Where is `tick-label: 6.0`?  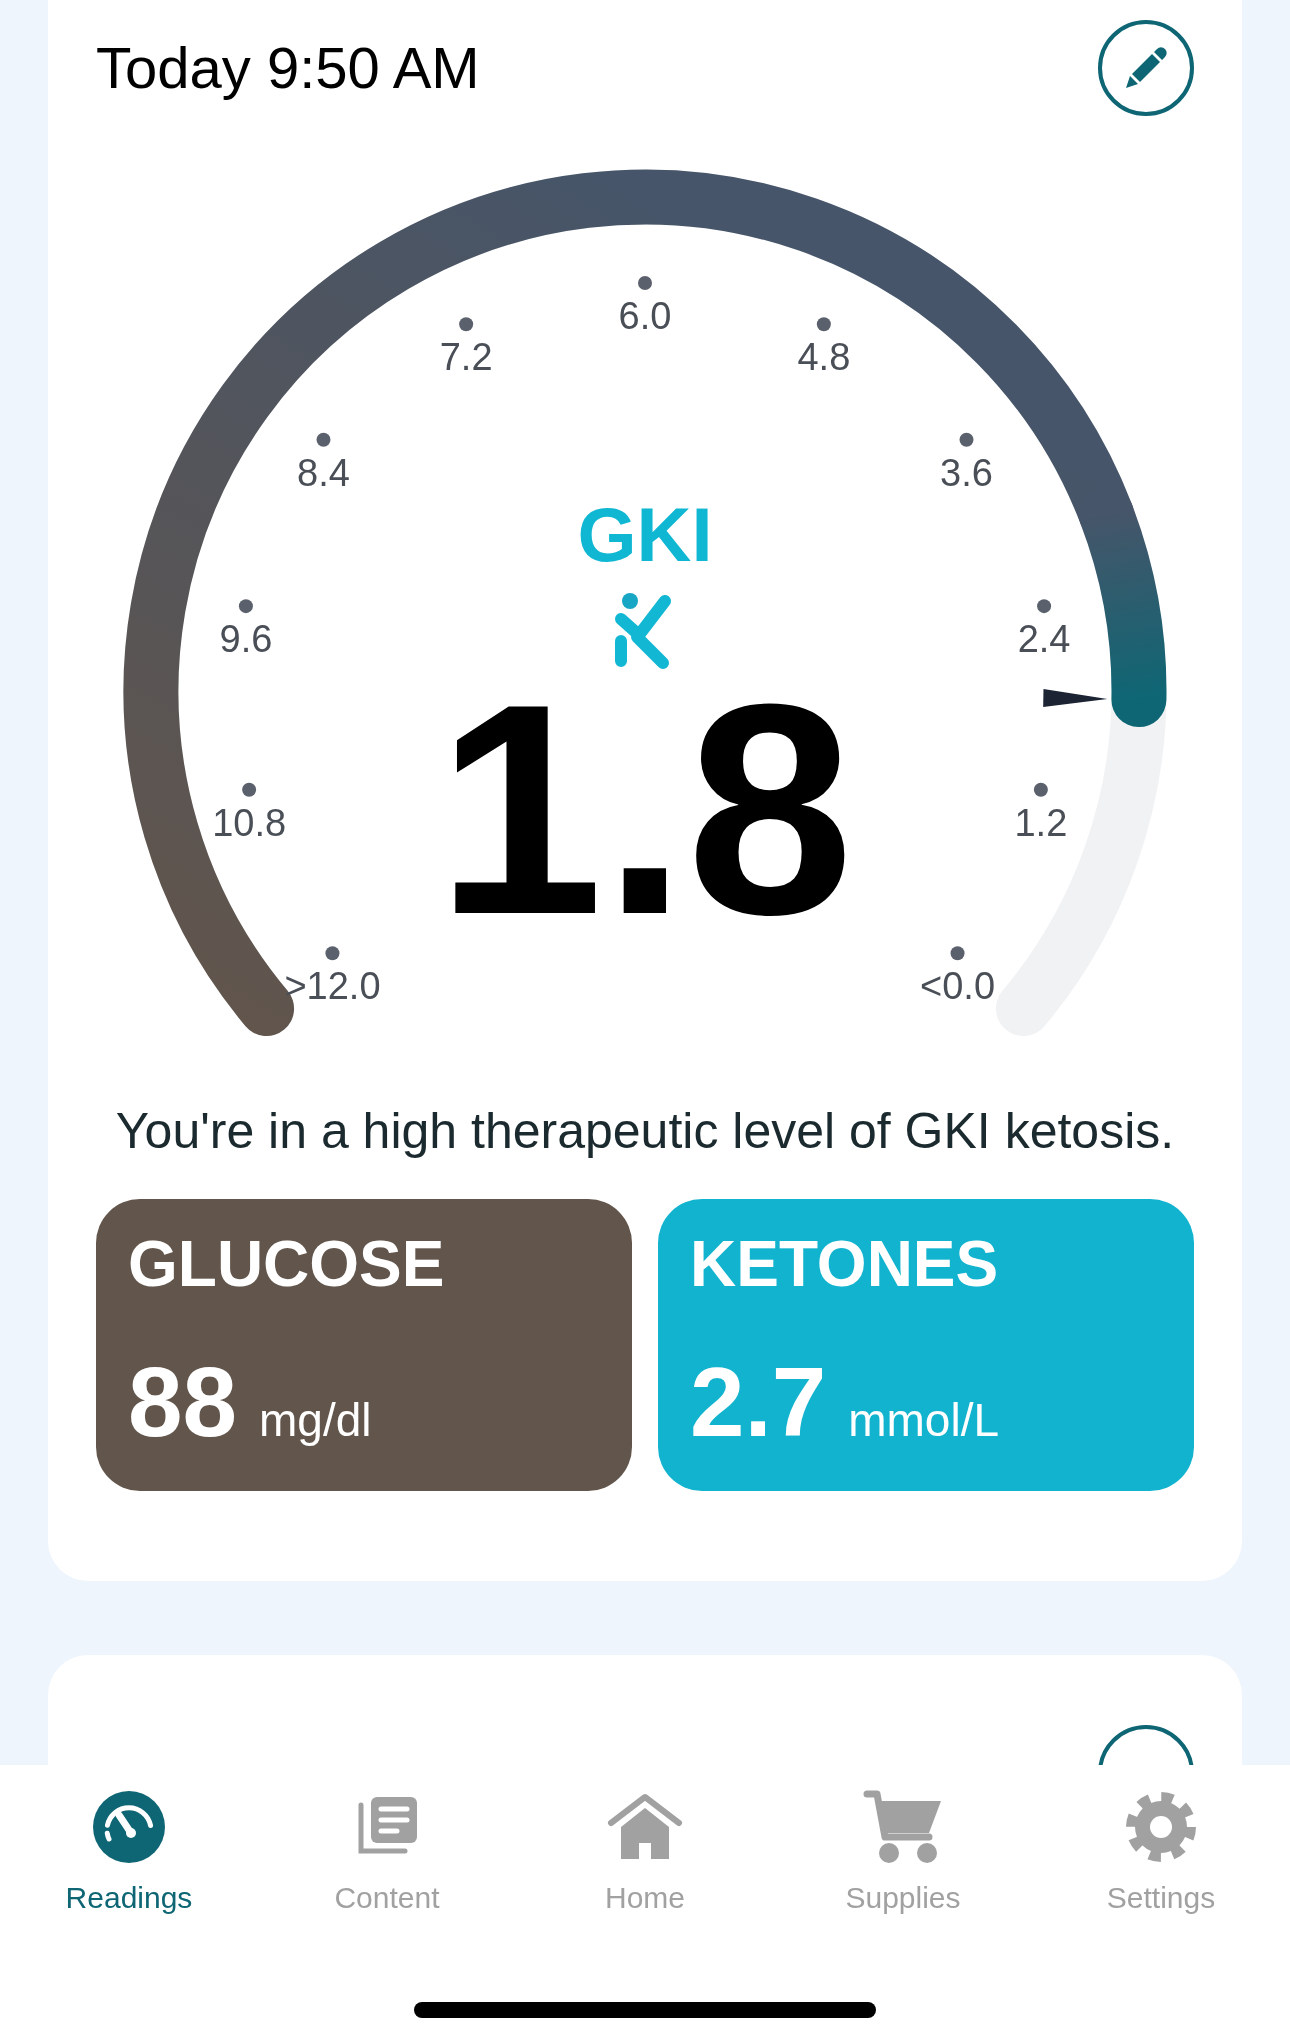 tick-label: 6.0 is located at coordinates (645, 316).